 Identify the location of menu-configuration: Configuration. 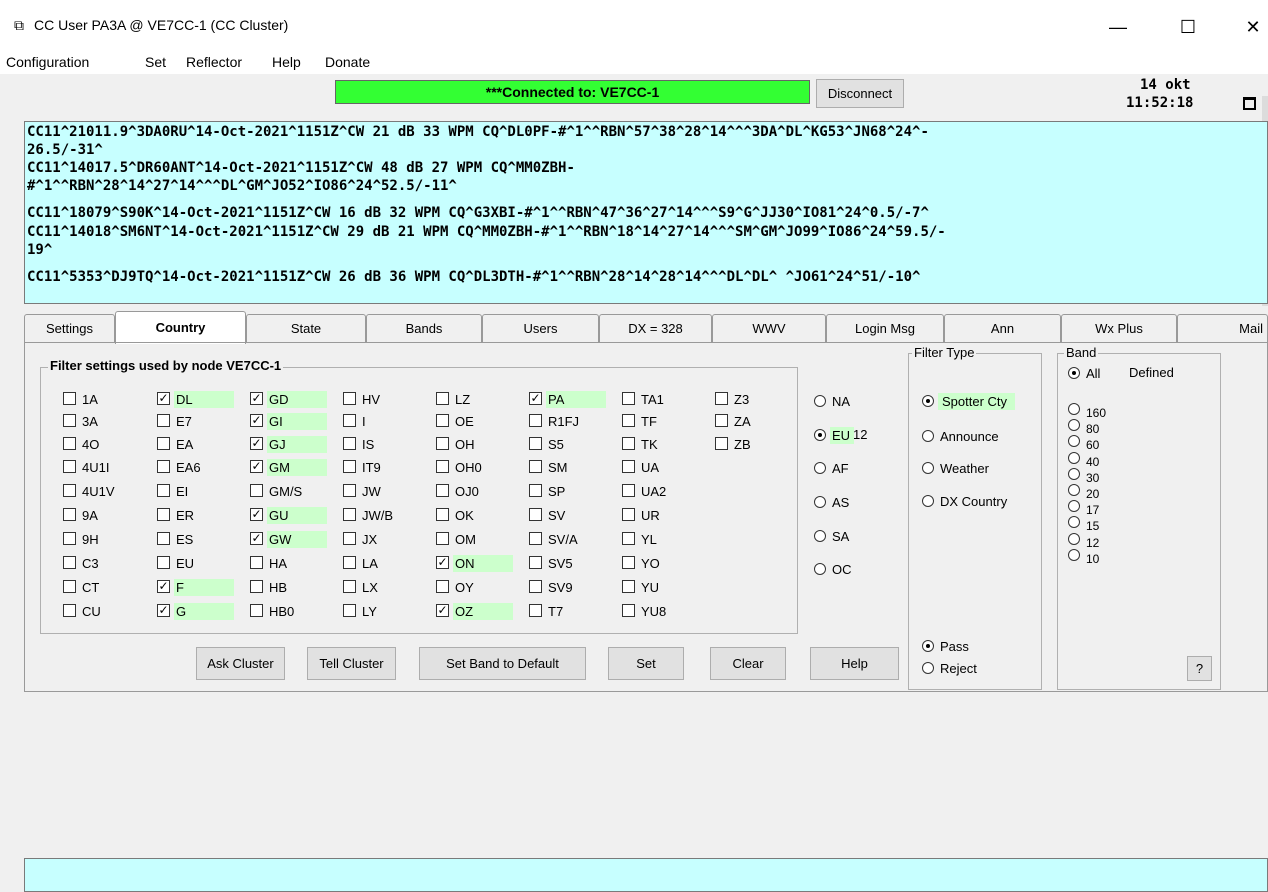
(47, 62).